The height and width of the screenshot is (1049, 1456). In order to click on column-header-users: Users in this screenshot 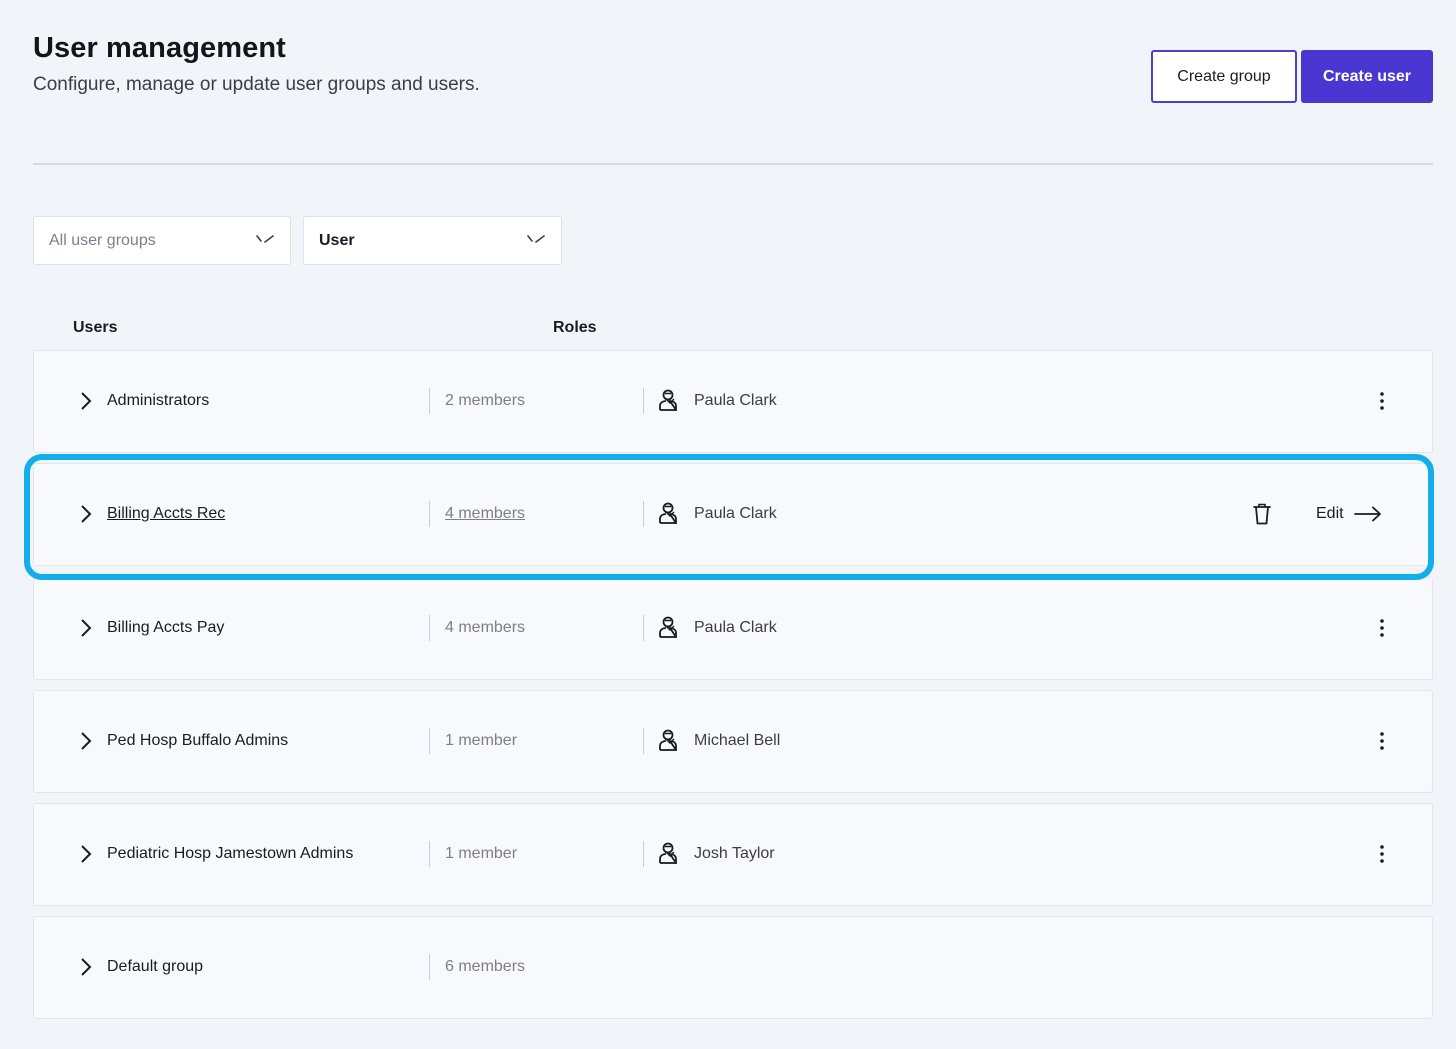, I will do `click(95, 327)`.